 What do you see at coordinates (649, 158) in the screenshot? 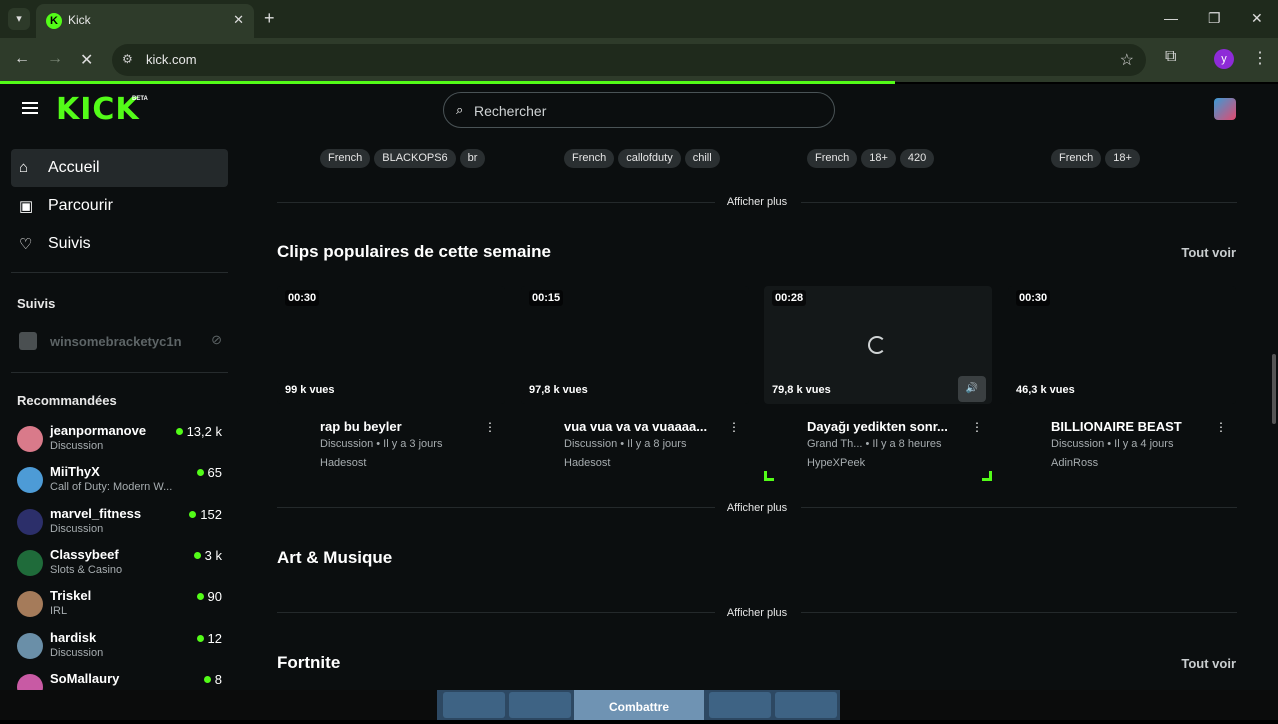
I see `tag-chip: callofduty` at bounding box center [649, 158].